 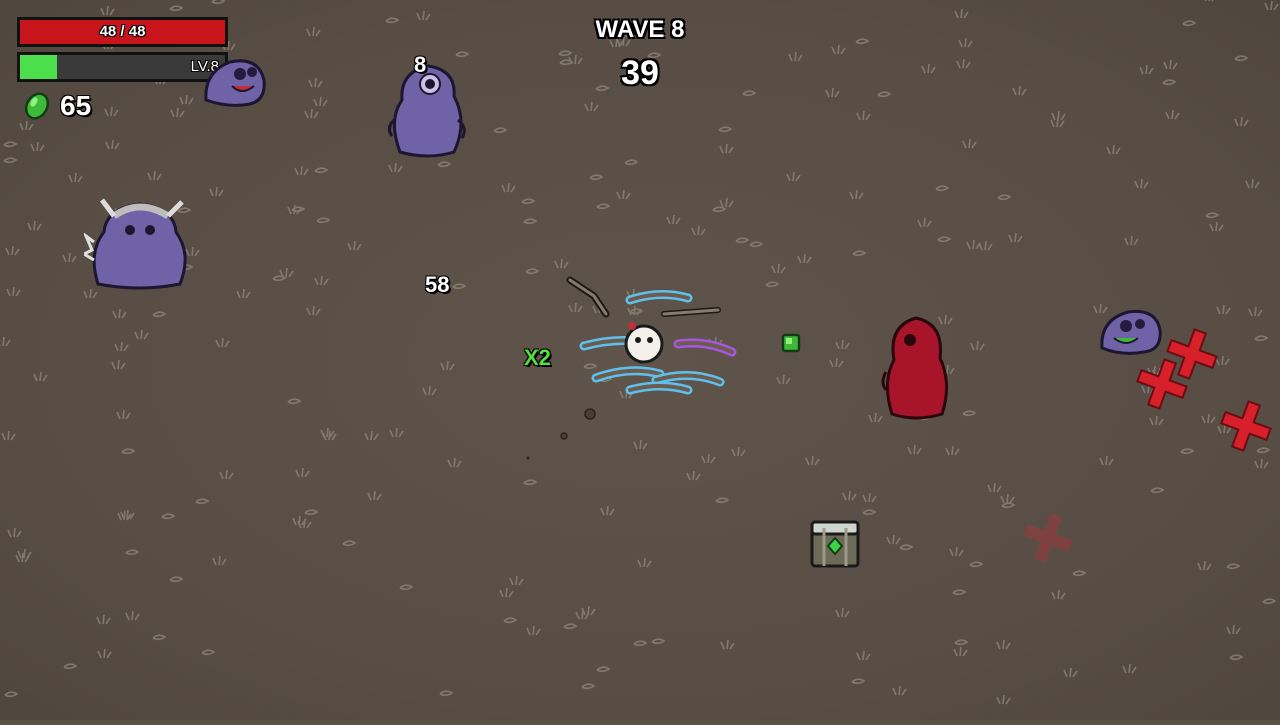 What do you see at coordinates (640, 73) in the screenshot?
I see `wave-timer: 39` at bounding box center [640, 73].